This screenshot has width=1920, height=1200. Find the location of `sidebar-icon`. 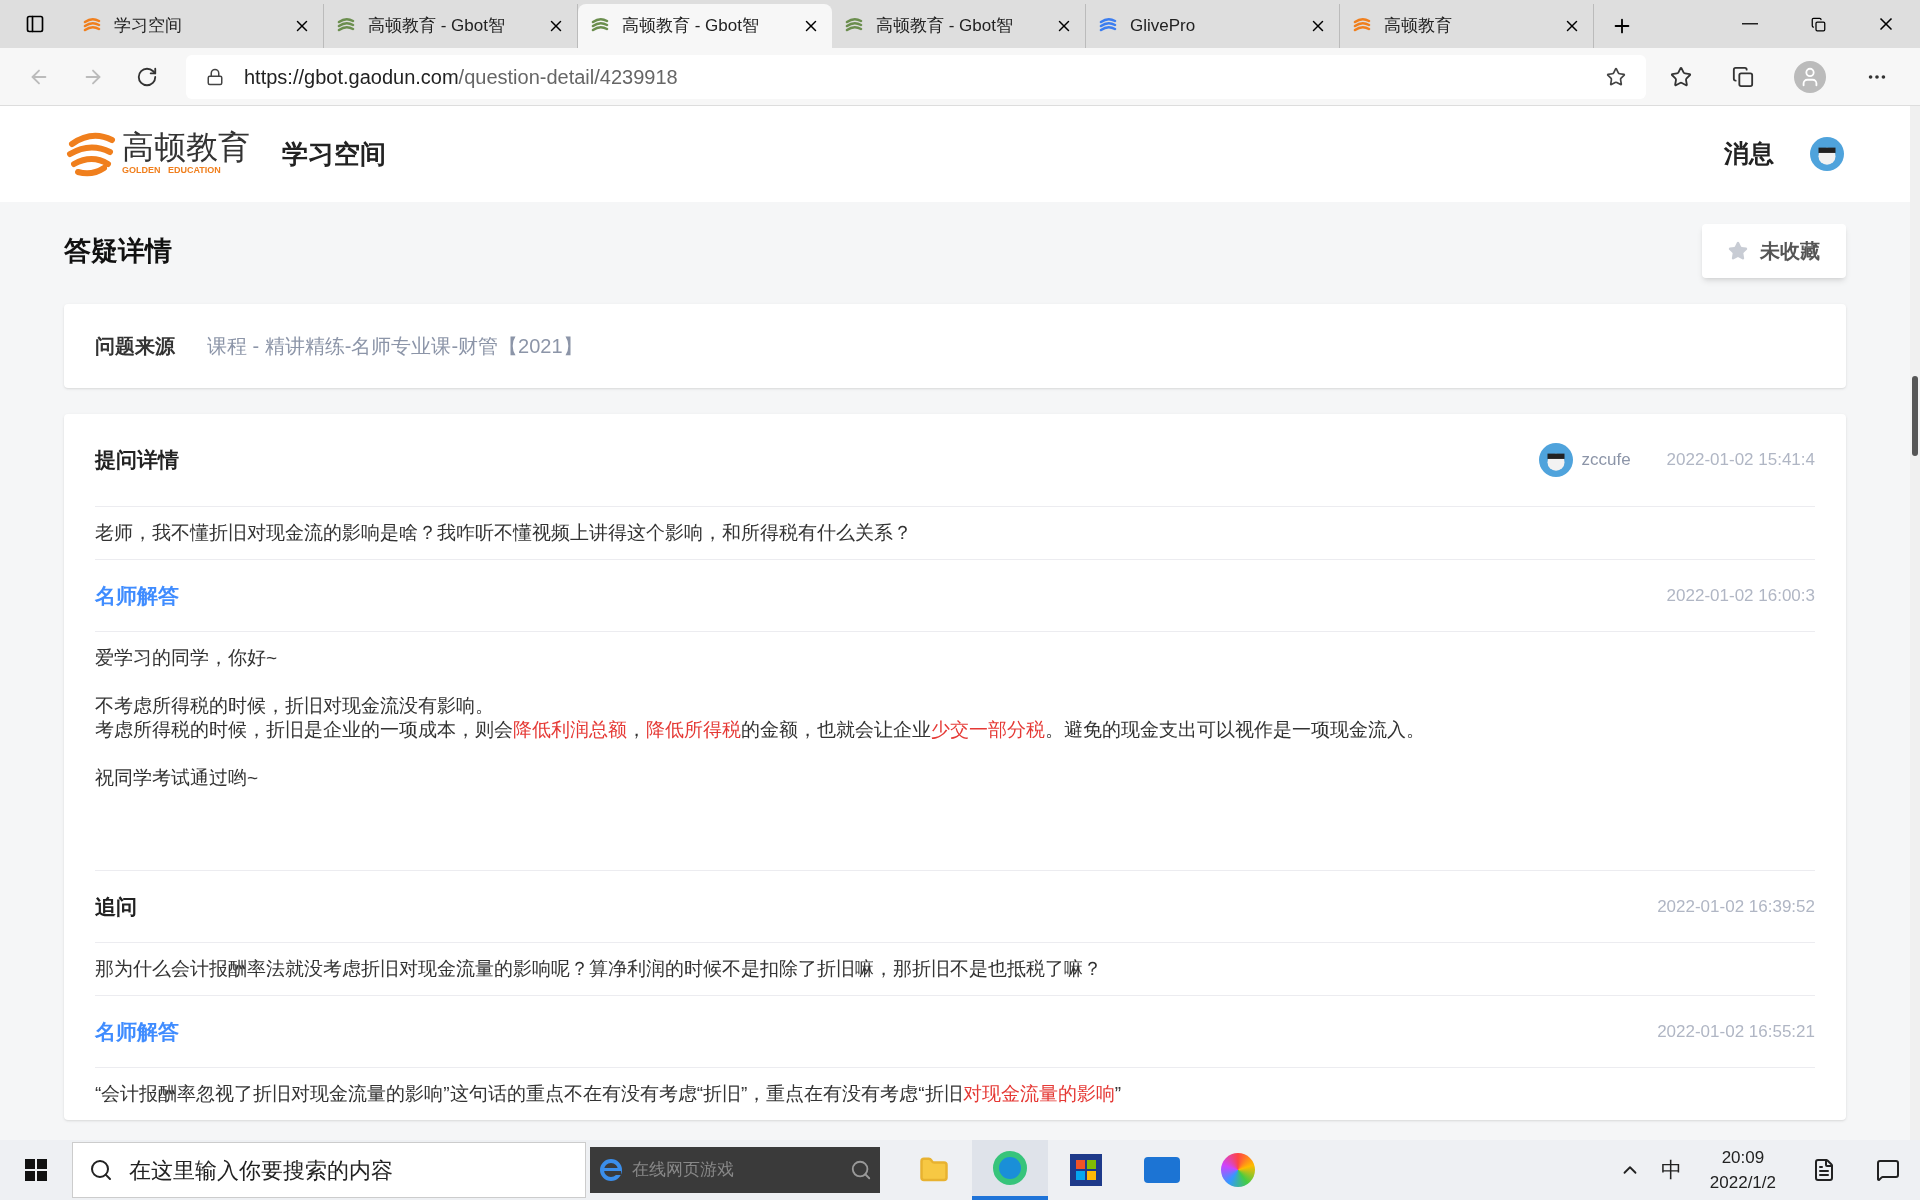

sidebar-icon is located at coordinates (35, 24).